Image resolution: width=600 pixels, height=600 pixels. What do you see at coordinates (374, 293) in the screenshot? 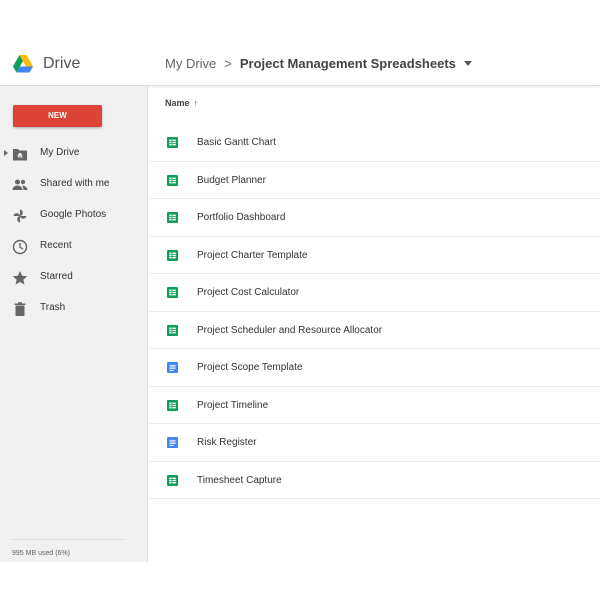
I see `file-row: Project Cost Calculator` at bounding box center [374, 293].